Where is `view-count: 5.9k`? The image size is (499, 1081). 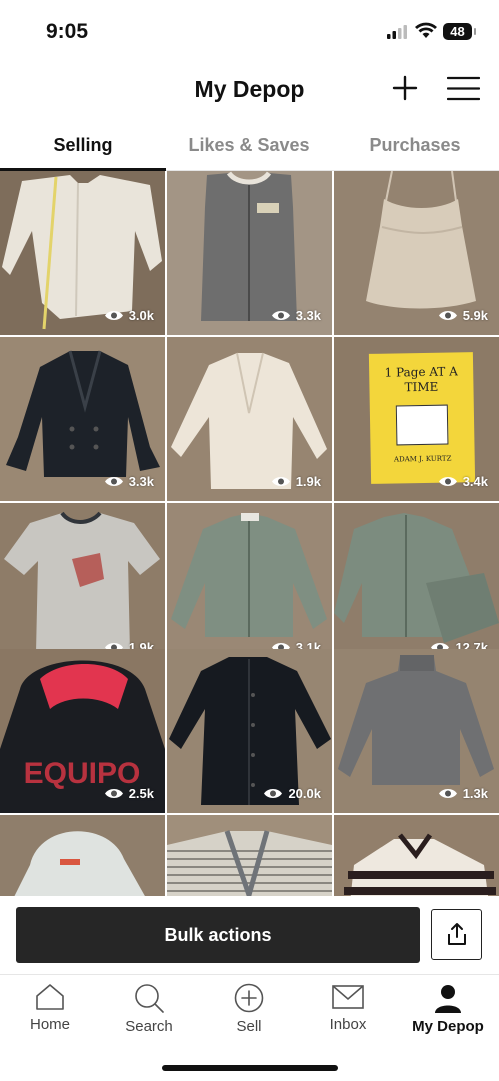 view-count: 5.9k is located at coordinates (463, 315).